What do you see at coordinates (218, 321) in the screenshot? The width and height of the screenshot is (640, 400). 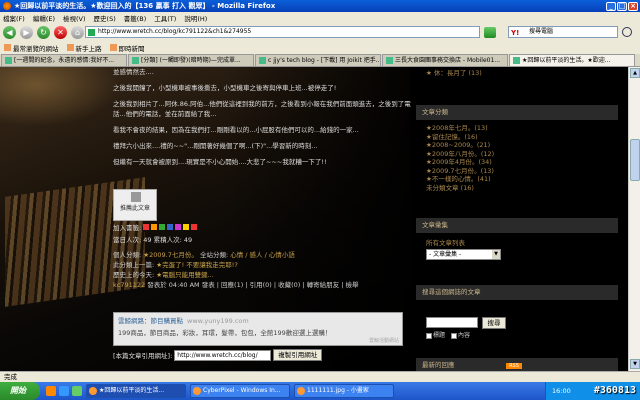 I see `ad-url: www.yuny199.com` at bounding box center [218, 321].